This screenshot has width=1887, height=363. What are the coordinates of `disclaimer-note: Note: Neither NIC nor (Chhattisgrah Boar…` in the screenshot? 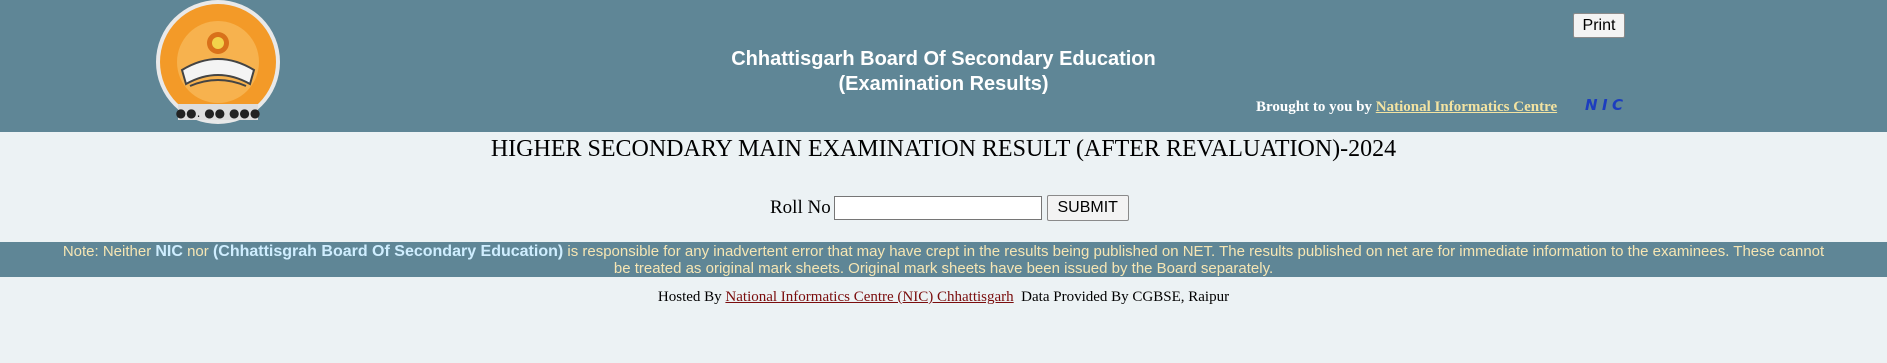 It's located at (943, 259).